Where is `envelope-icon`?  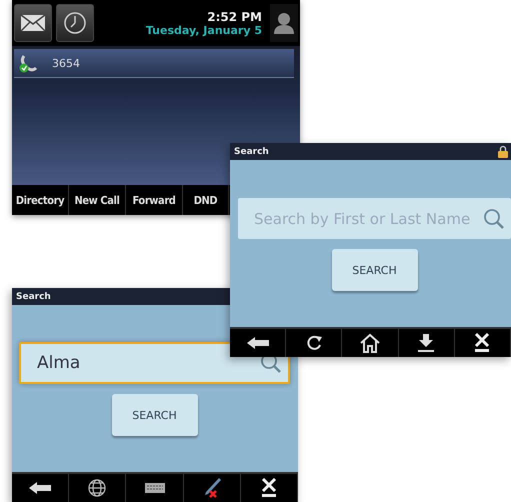
envelope-icon is located at coordinates (33, 23).